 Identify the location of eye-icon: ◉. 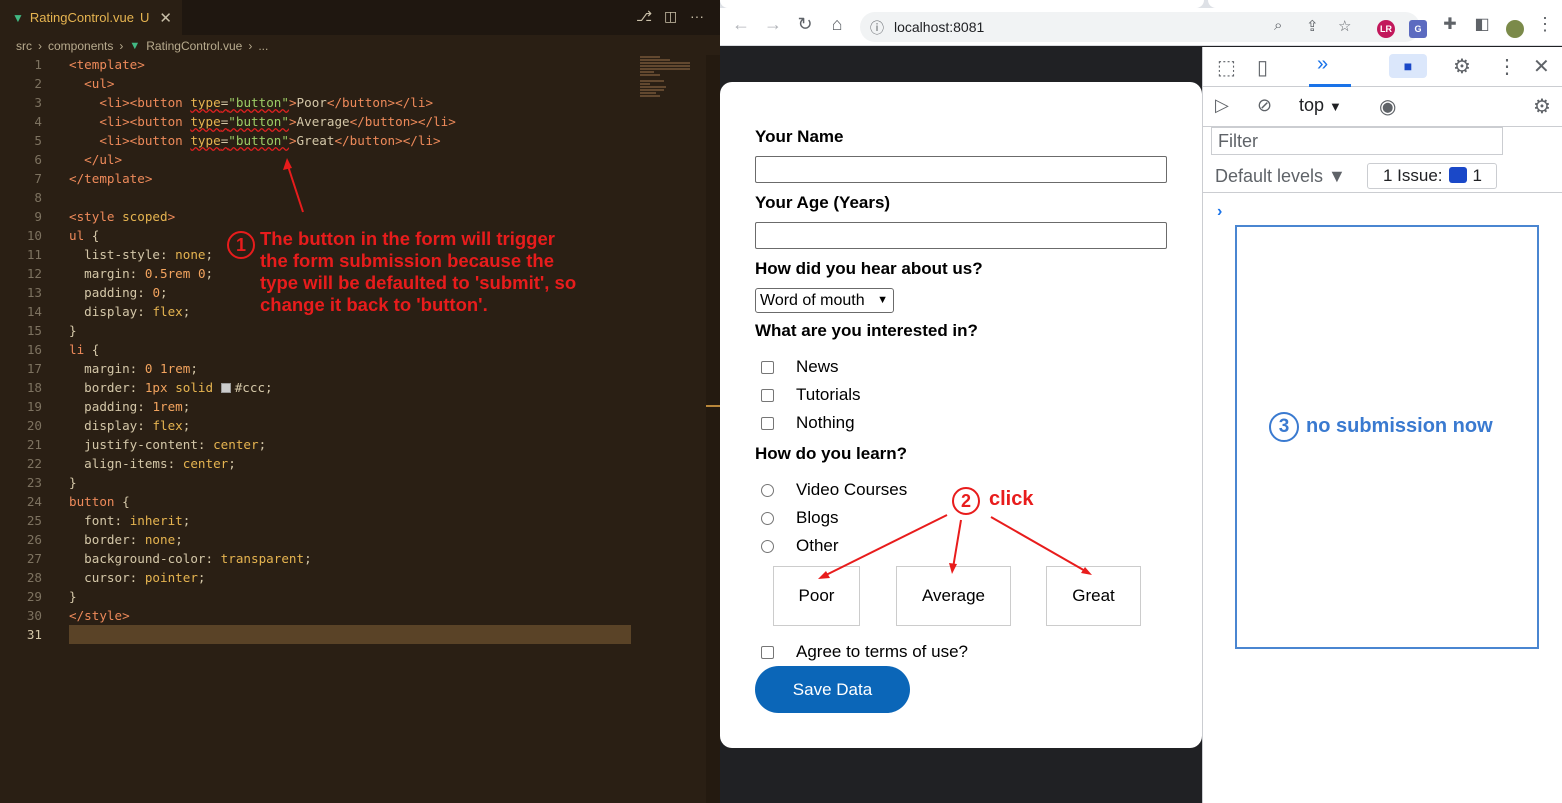
(1387, 106).